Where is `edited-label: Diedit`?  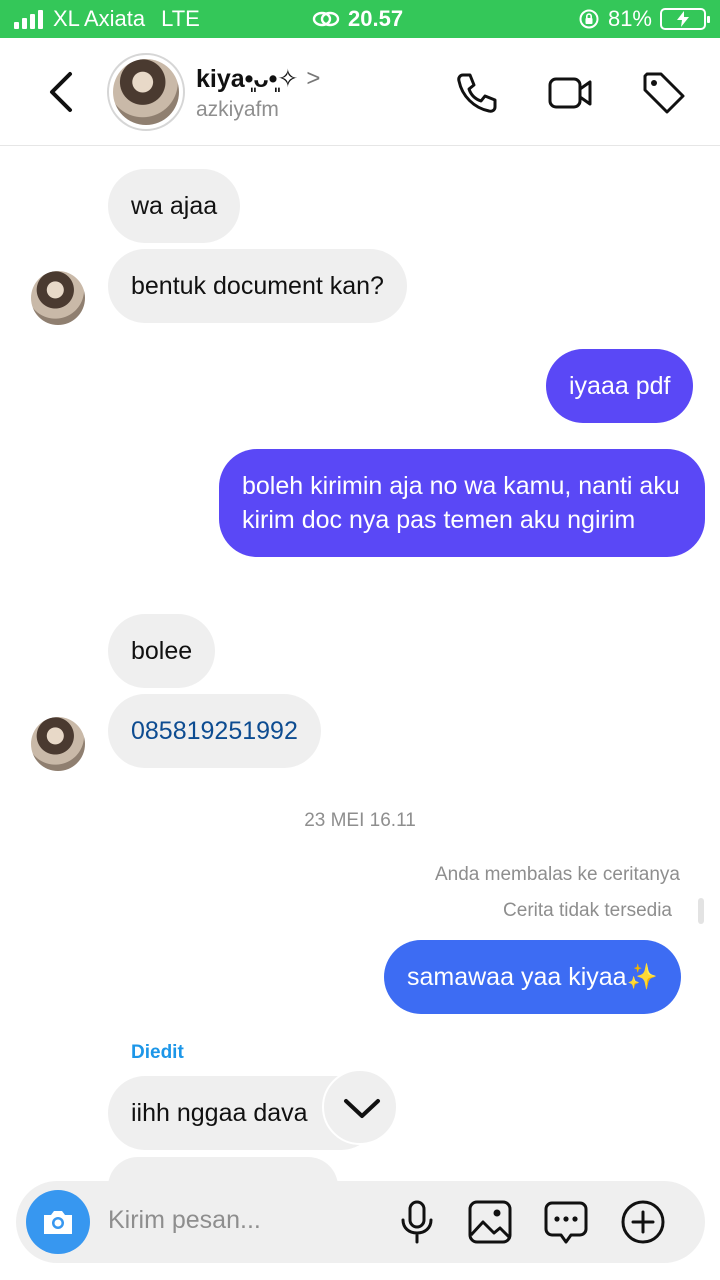
edited-label: Diedit is located at coordinates (157, 1052).